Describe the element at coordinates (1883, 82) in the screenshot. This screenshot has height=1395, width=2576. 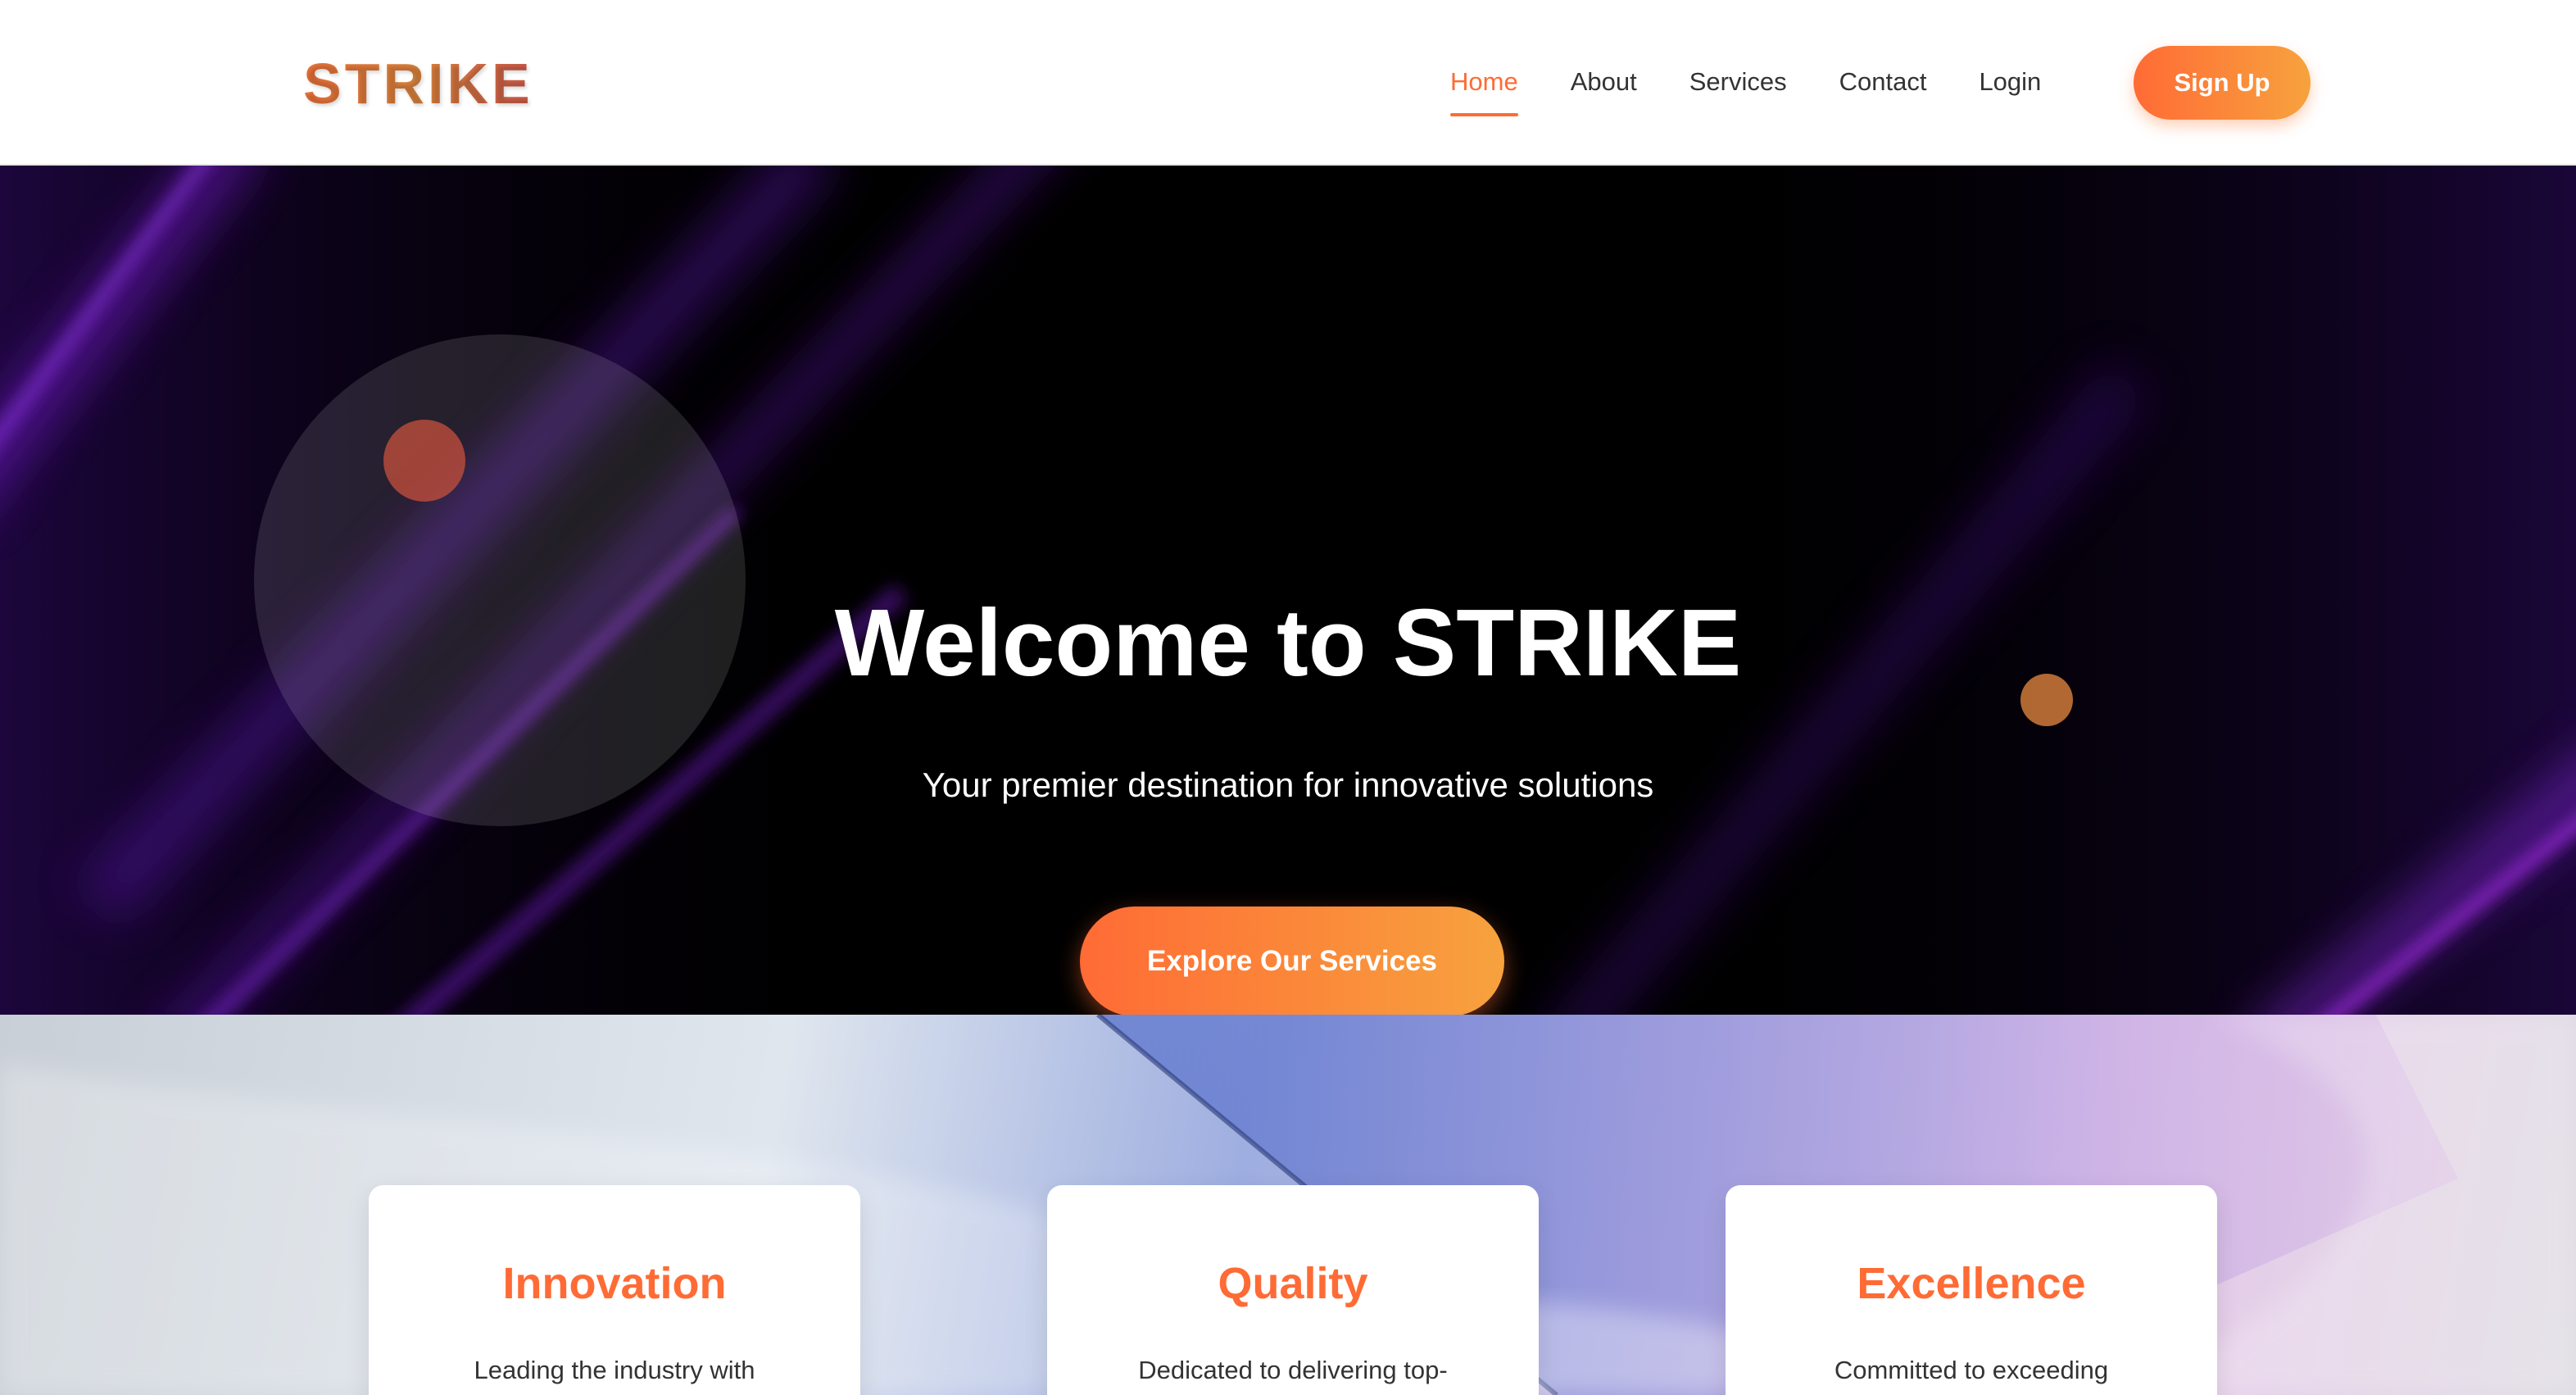
I see `nav-link-contact: Contact` at that location.